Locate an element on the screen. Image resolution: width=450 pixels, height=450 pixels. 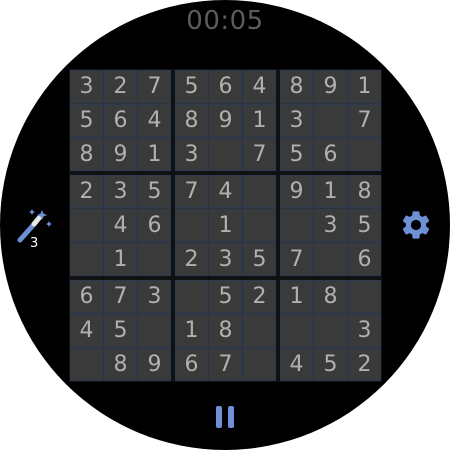
sudoku-box: 183 452 is located at coordinates (330, 330).